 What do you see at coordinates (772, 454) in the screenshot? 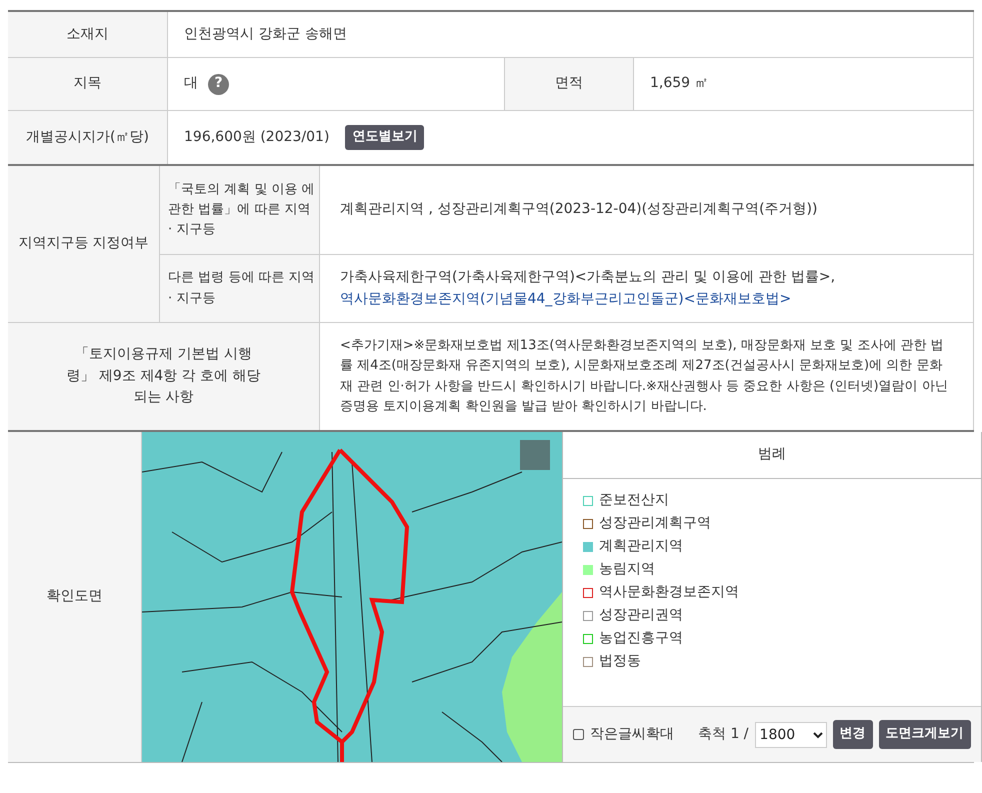
I see `legend-title: 범례` at bounding box center [772, 454].